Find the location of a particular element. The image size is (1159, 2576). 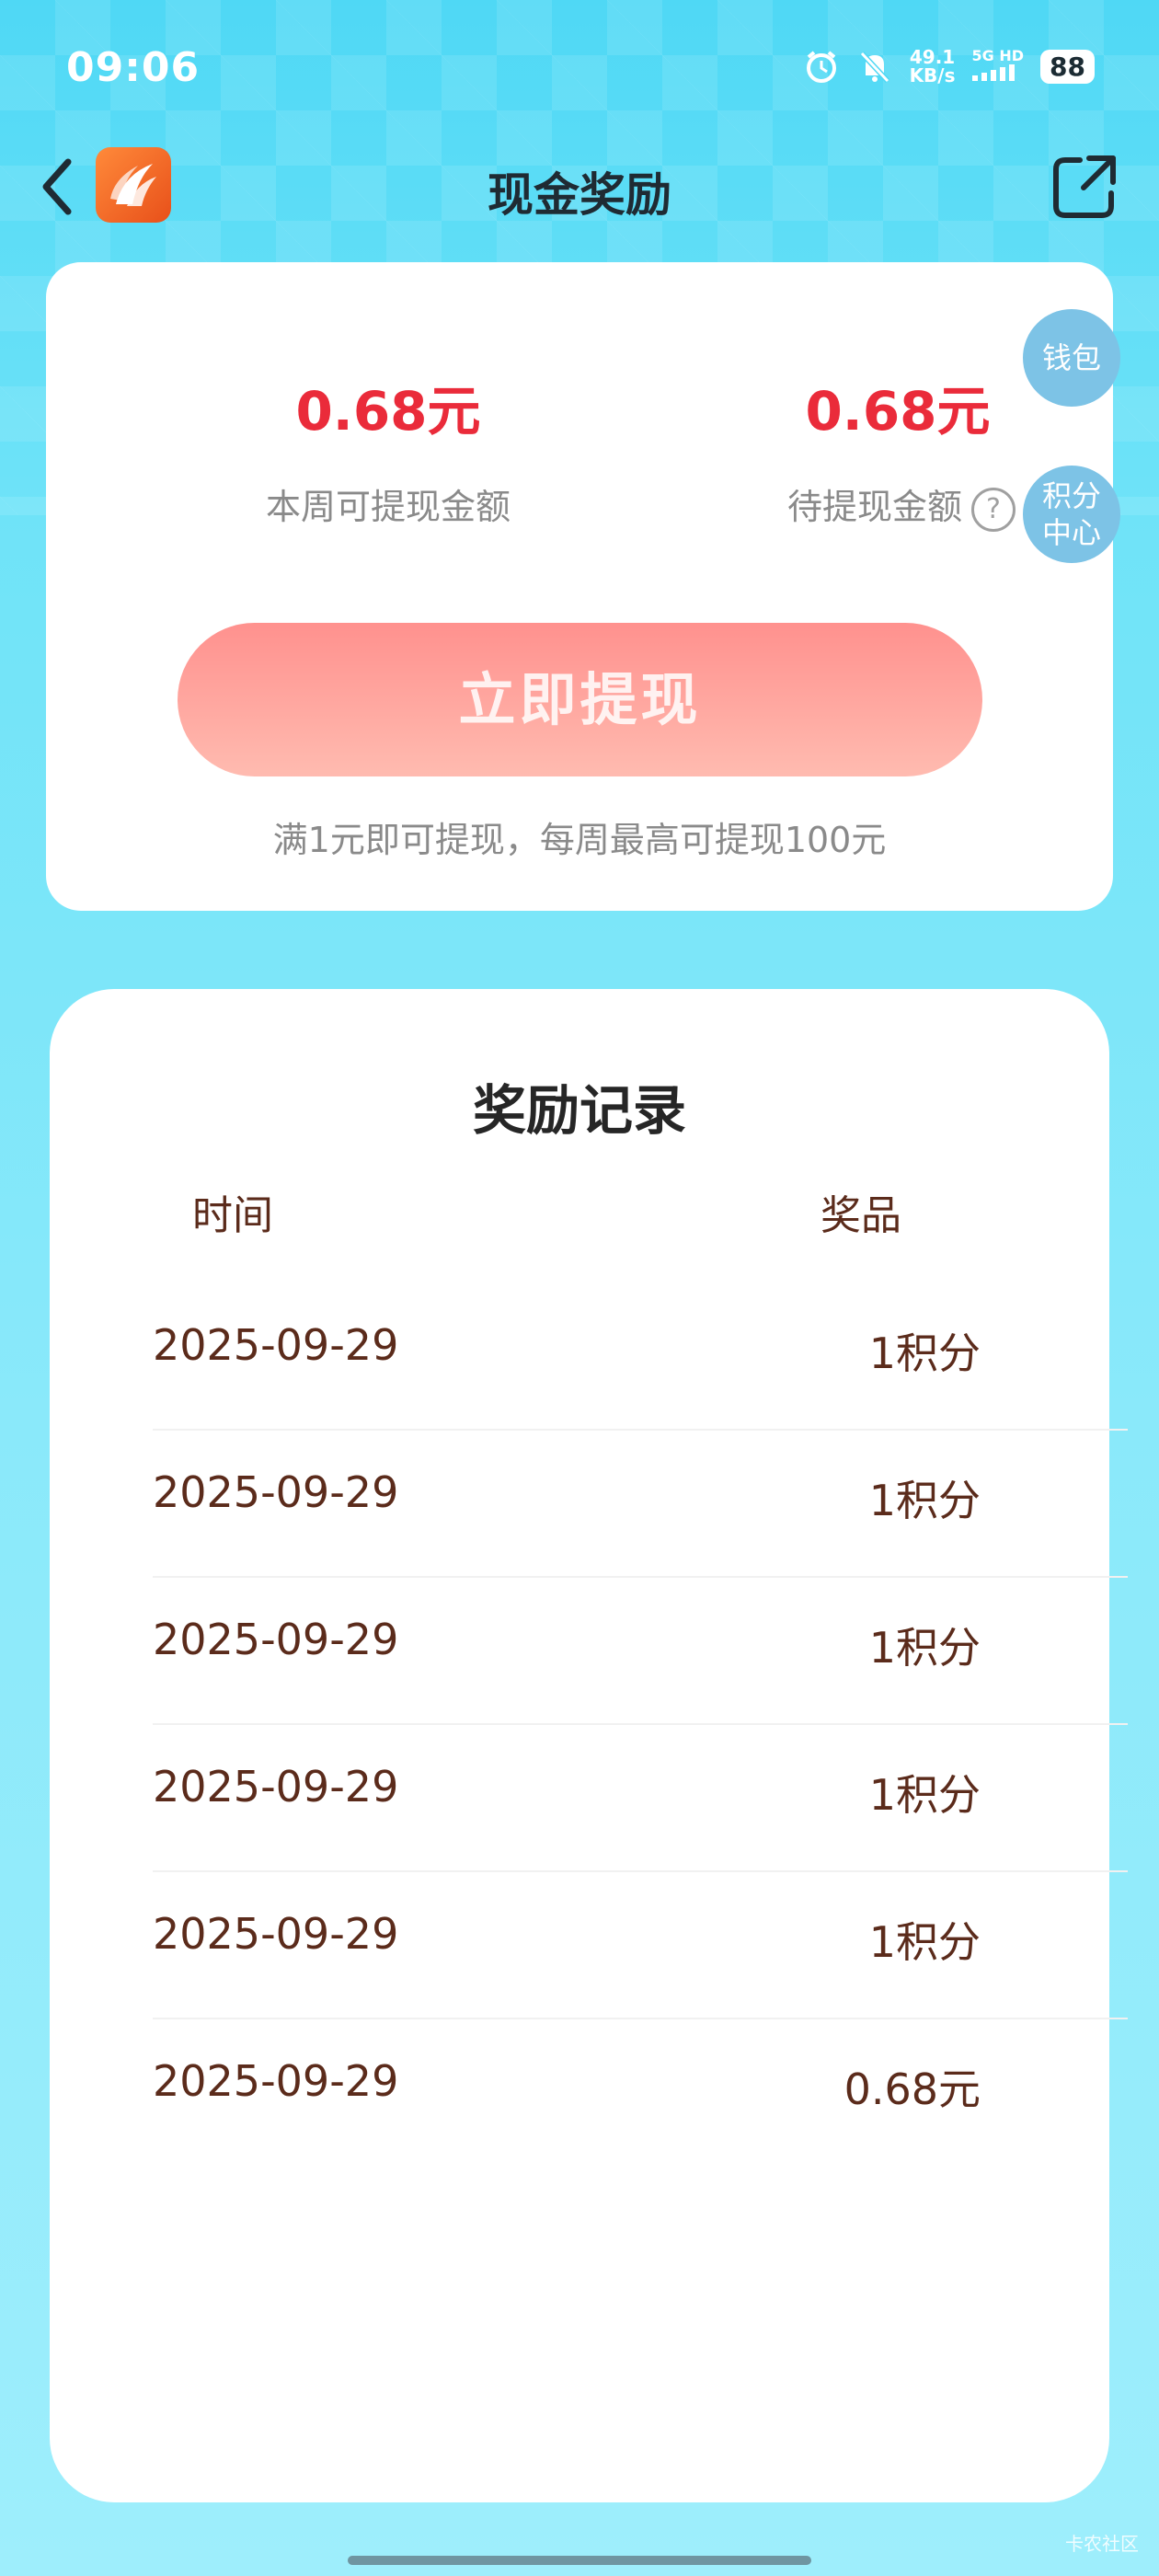

withdraw-now-button: 立即提现 is located at coordinates (580, 699).